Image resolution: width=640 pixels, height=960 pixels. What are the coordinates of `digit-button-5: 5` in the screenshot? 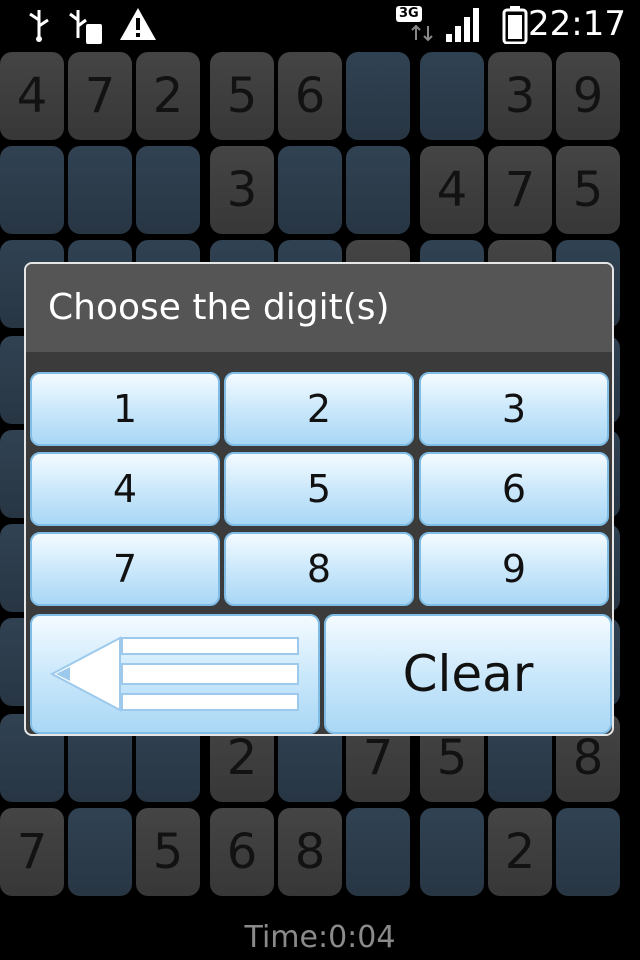 It's located at (319, 489).